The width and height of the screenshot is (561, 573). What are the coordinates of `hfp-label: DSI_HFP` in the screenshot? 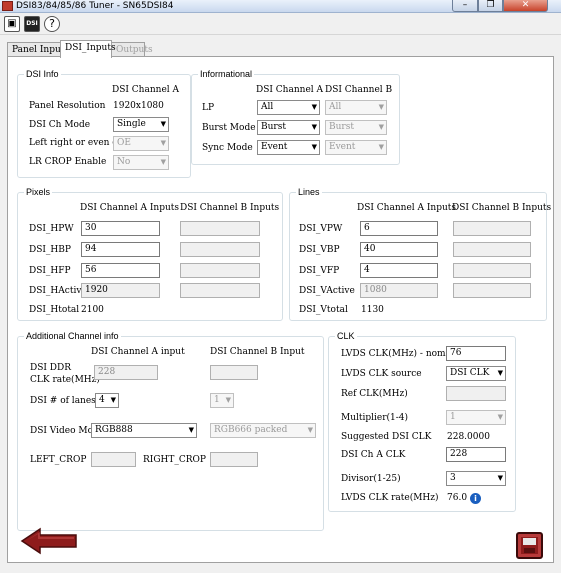 It's located at (50, 271).